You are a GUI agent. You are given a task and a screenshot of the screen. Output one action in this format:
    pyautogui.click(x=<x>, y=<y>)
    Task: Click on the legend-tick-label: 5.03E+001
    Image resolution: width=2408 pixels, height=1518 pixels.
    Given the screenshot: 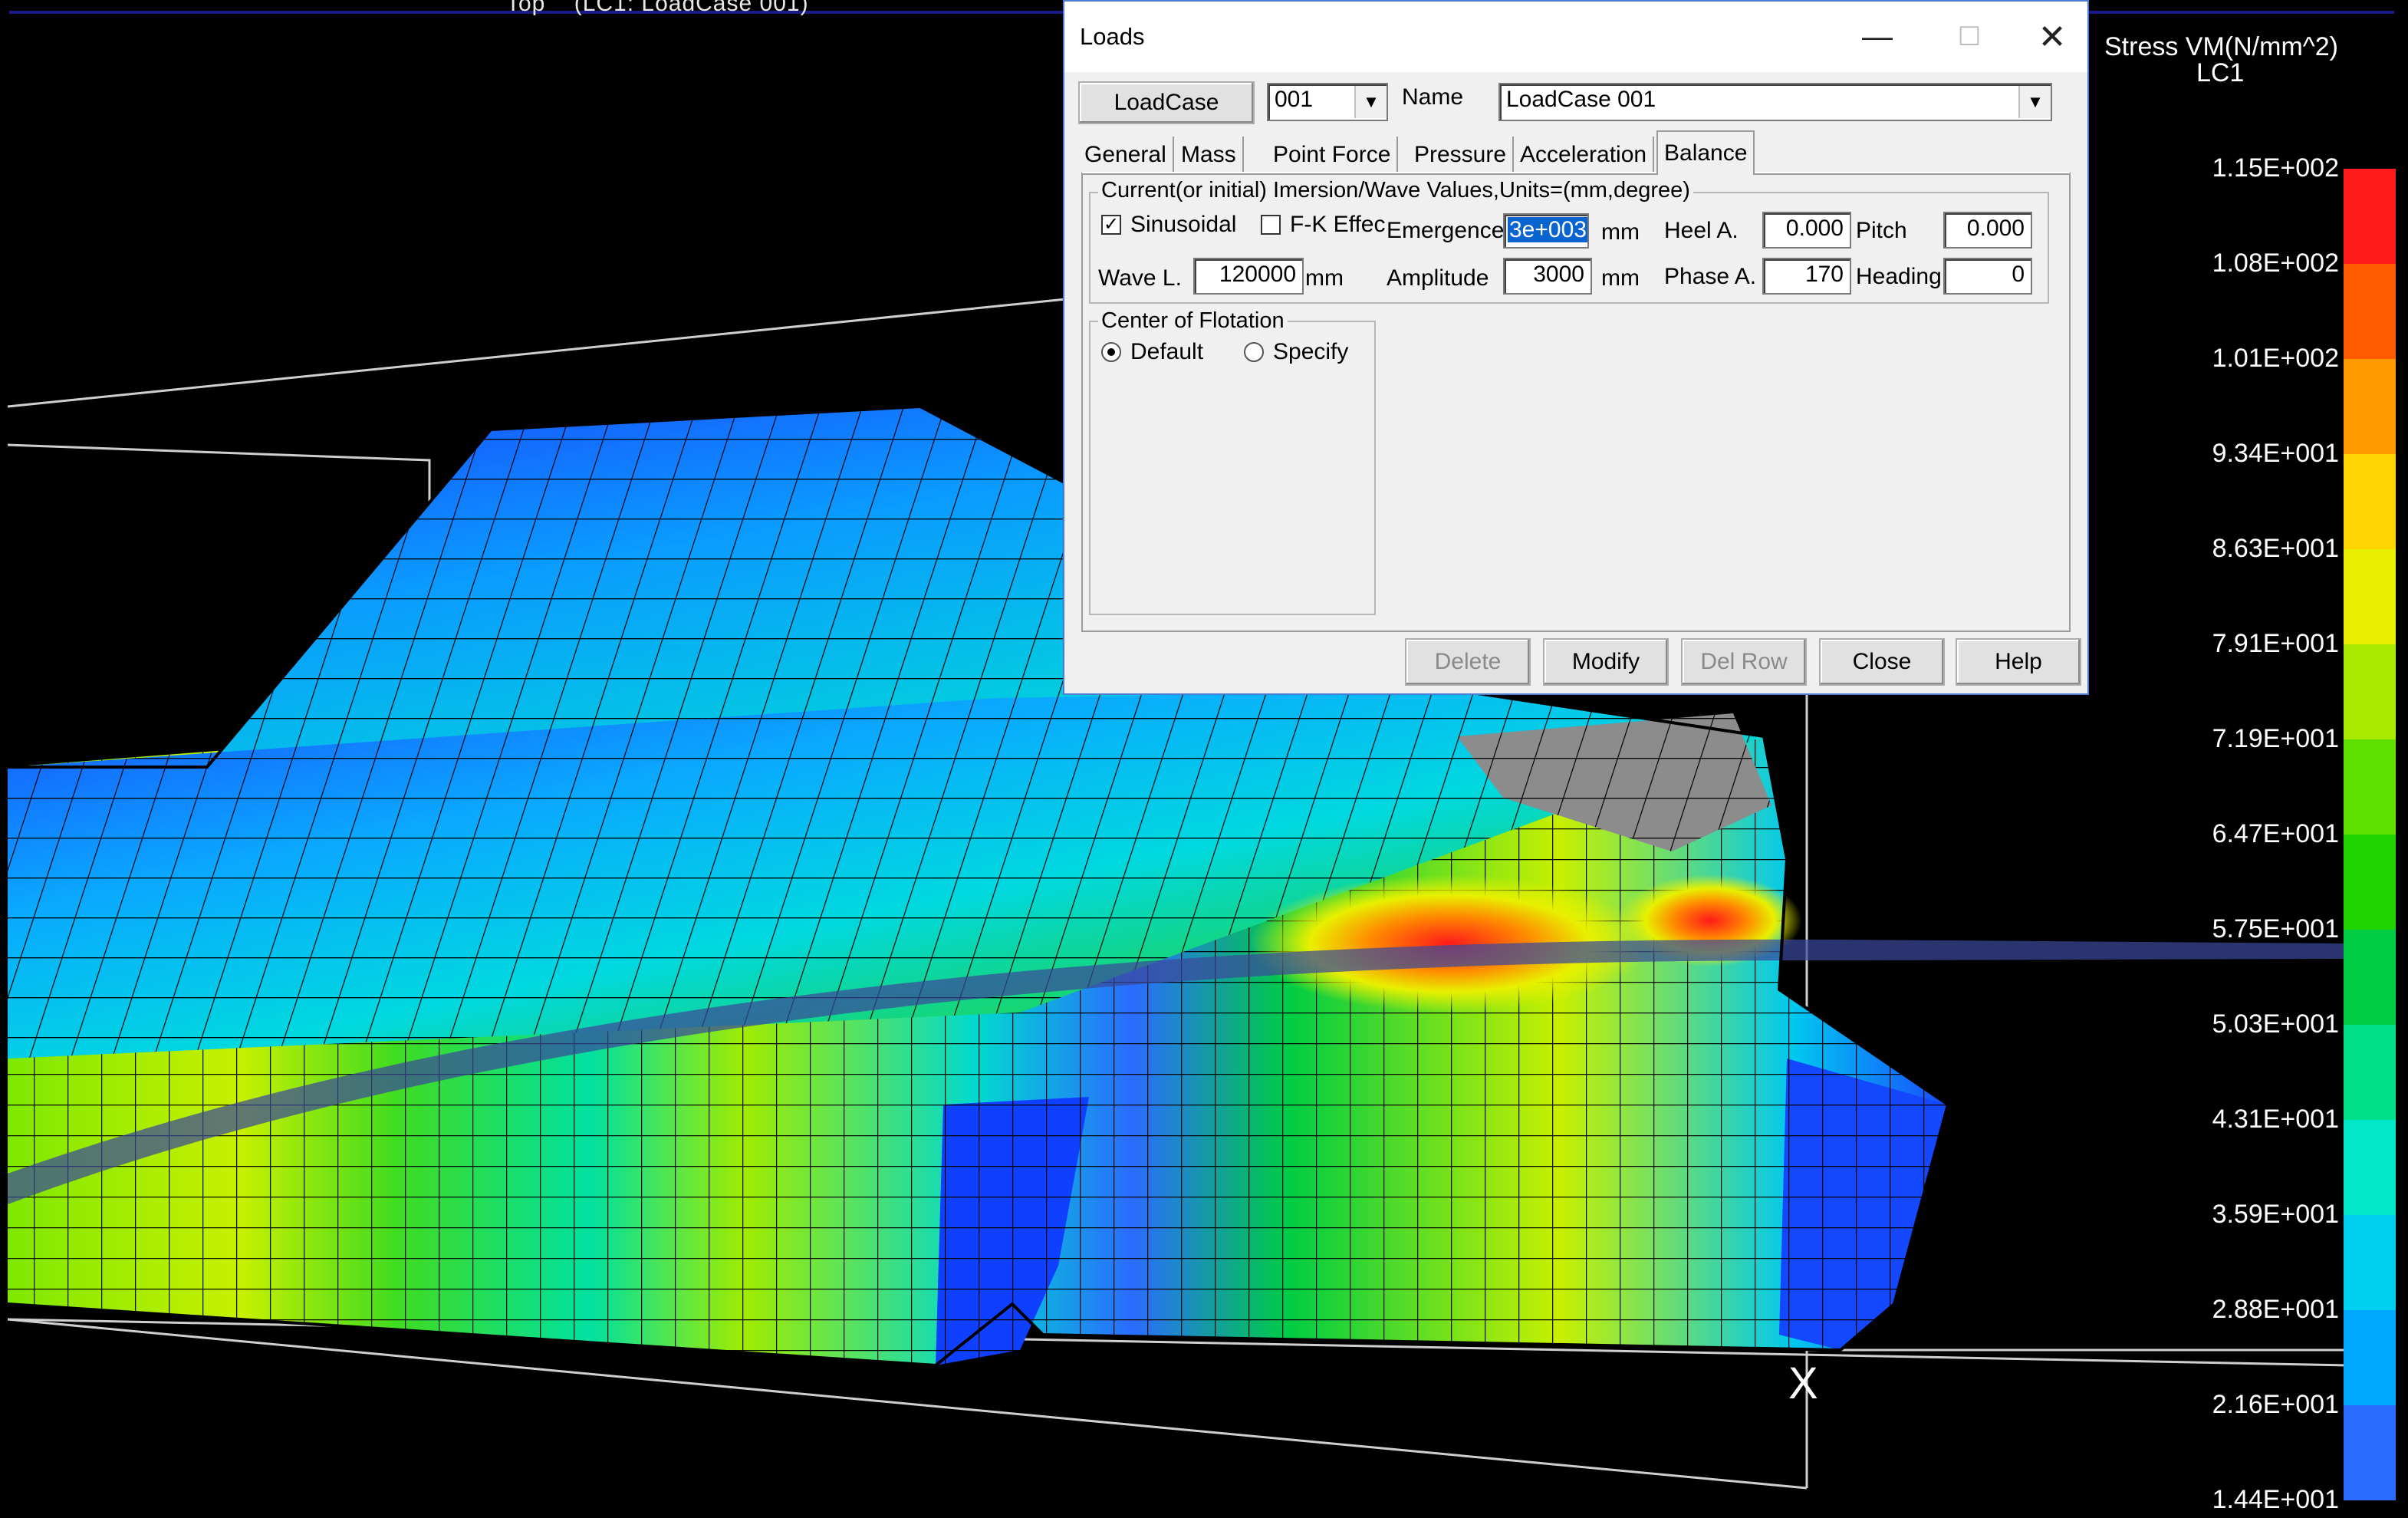 What is the action you would take?
    pyautogui.click(x=2275, y=1024)
    